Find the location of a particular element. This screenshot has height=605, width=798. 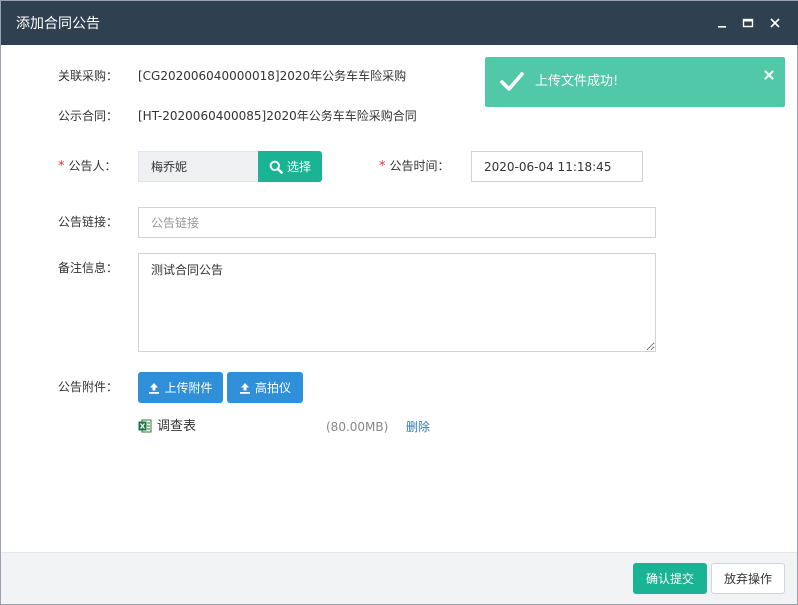

maximize-icon is located at coordinates (748, 23).